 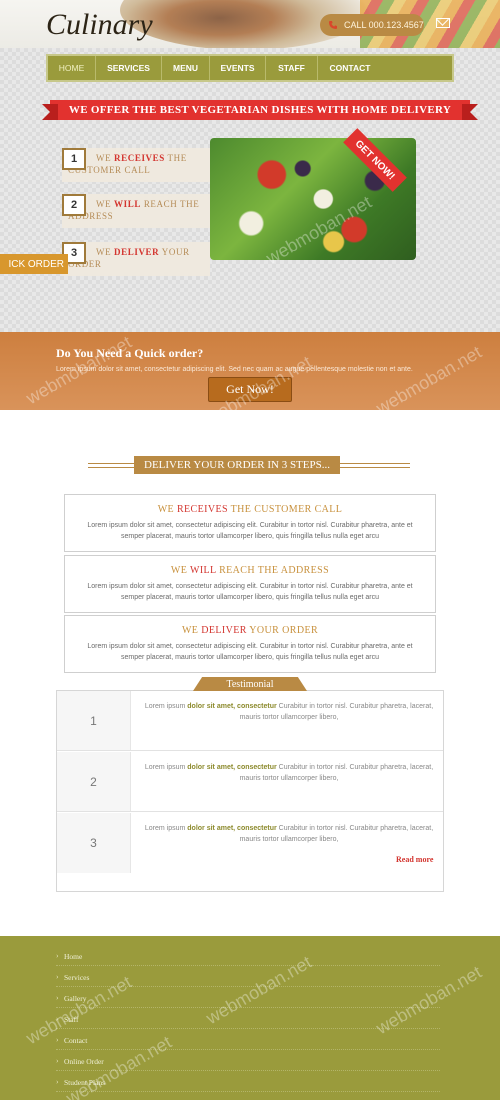 What do you see at coordinates (72, 68) in the screenshot?
I see `nav-item-home: HOME` at bounding box center [72, 68].